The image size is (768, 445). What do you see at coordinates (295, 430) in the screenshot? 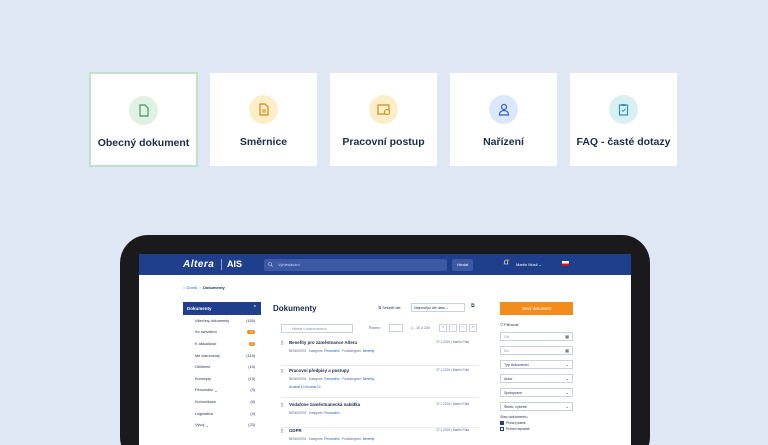
I see `document-title: GDPR` at bounding box center [295, 430].